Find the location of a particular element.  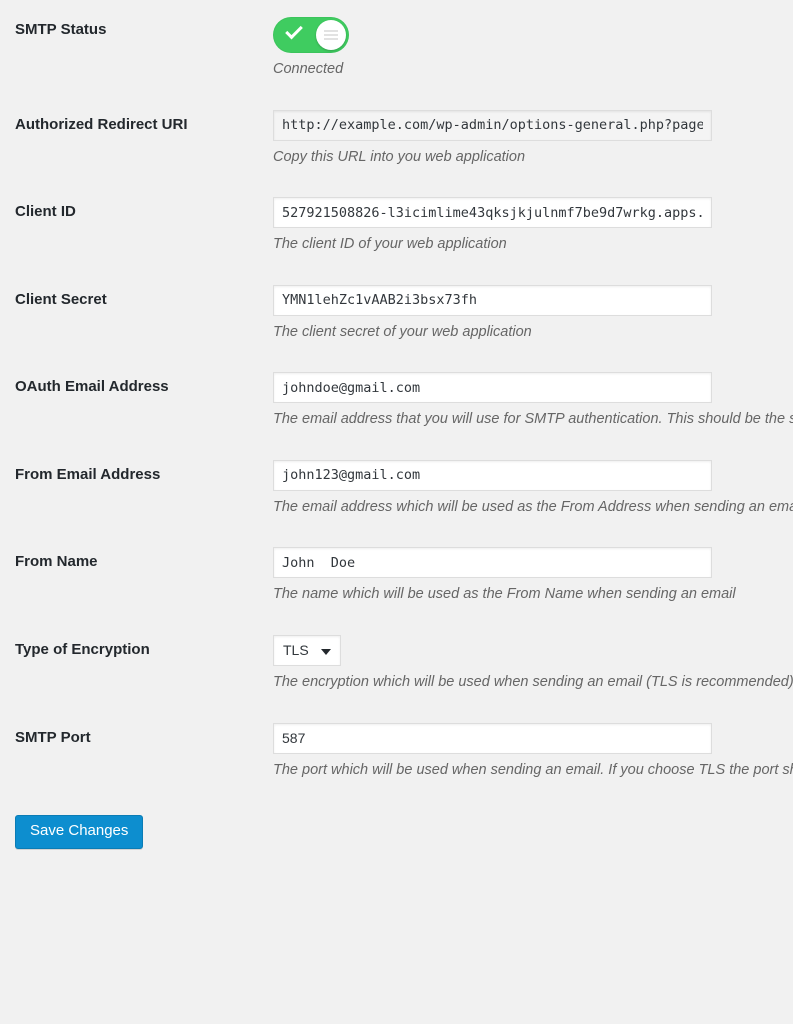

row-smtp-status: SMTP Status Connected is located at coordinates (396, 47).